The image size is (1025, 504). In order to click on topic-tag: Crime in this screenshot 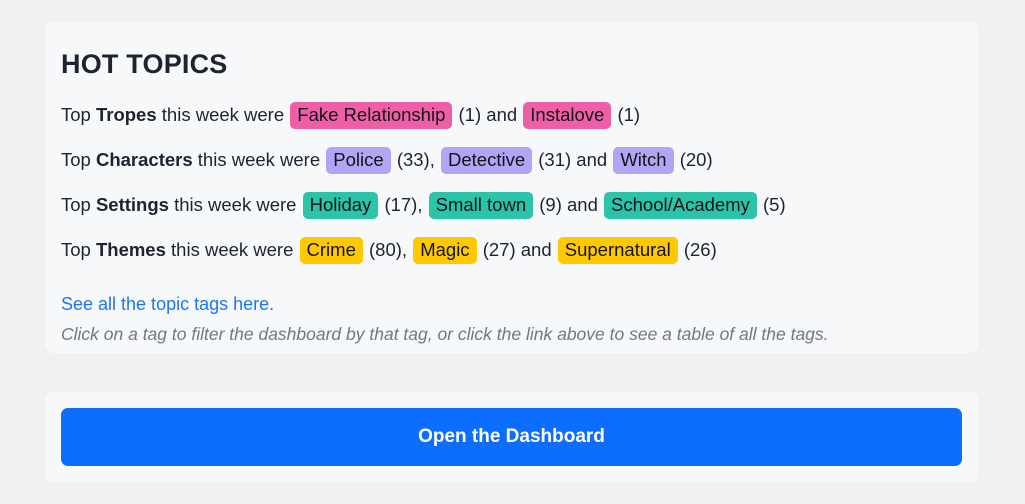, I will do `click(331, 250)`.